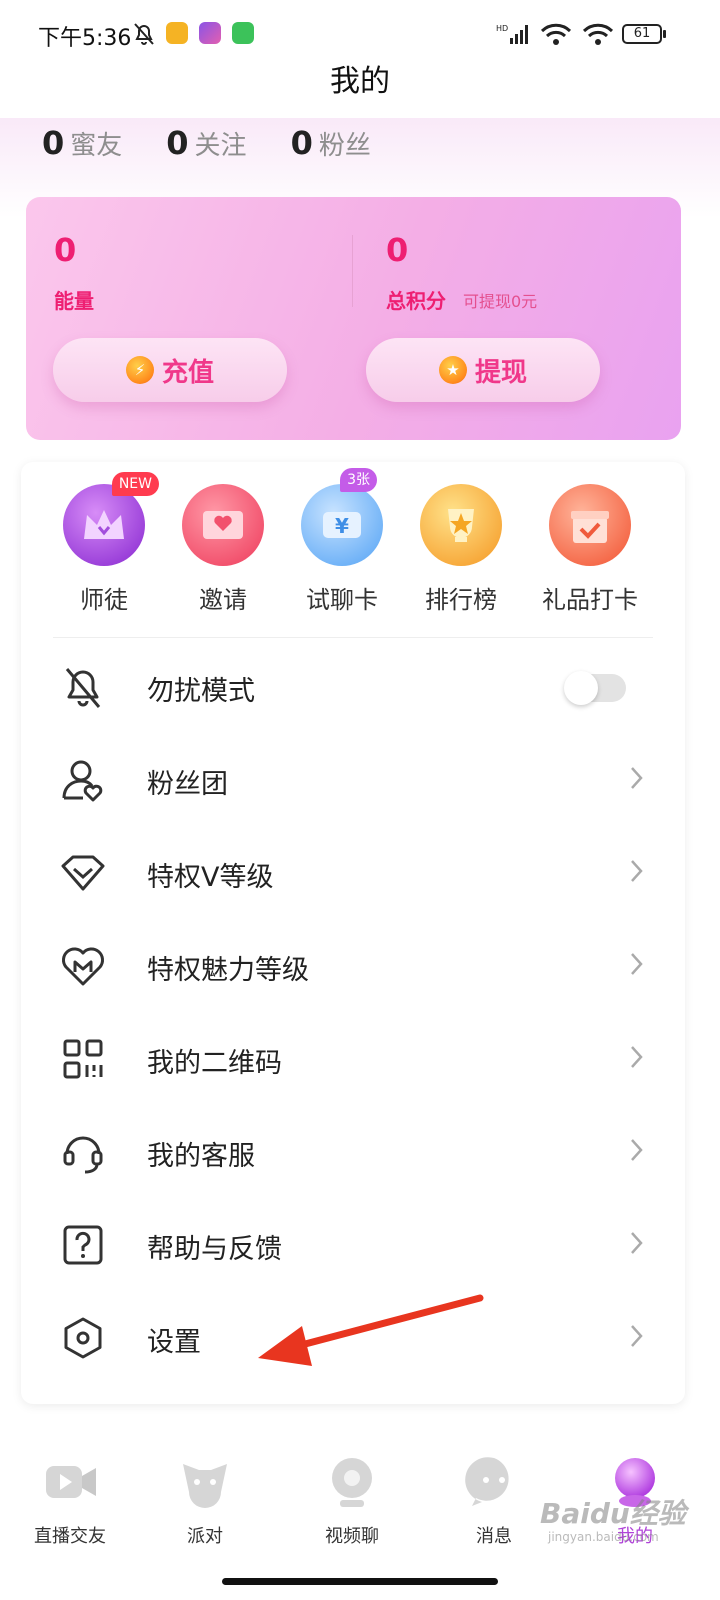 The width and height of the screenshot is (720, 1600). What do you see at coordinates (353, 318) in the screenshot?
I see `wallet-card: 0 能量 0 总积分 可提现0元 ⚡ 充值 ★ 提现` at bounding box center [353, 318].